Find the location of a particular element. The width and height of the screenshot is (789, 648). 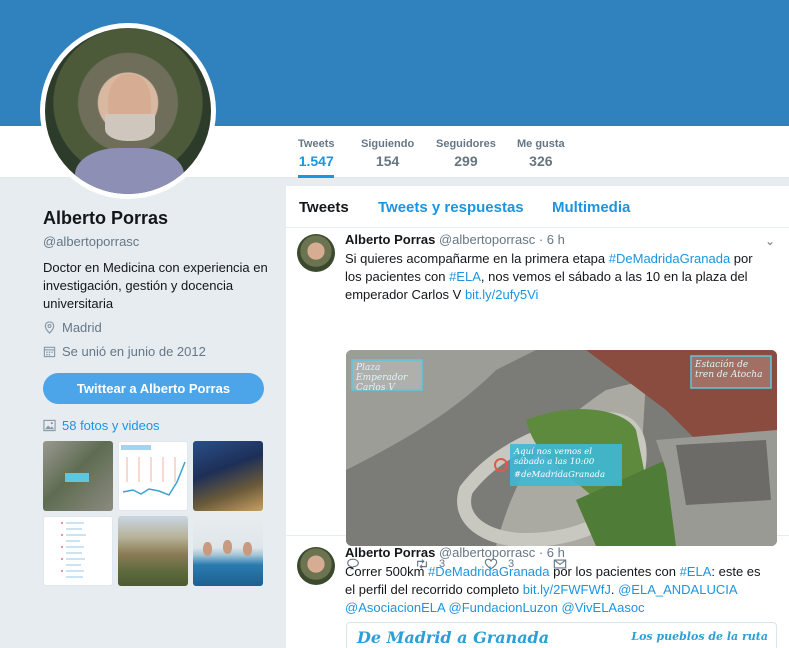

tweet-to-button: Twittear a Alberto Porras is located at coordinates (153, 388).